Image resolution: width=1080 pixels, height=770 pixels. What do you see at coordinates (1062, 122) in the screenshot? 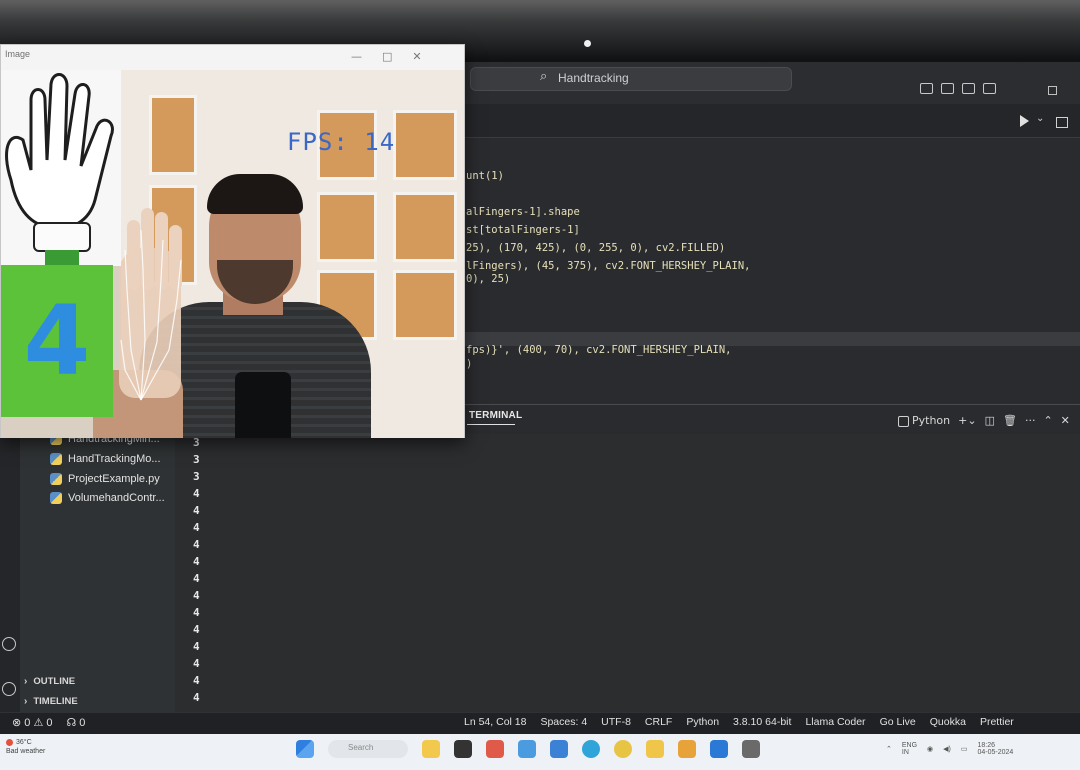
I see `split-editor-icon` at bounding box center [1062, 122].